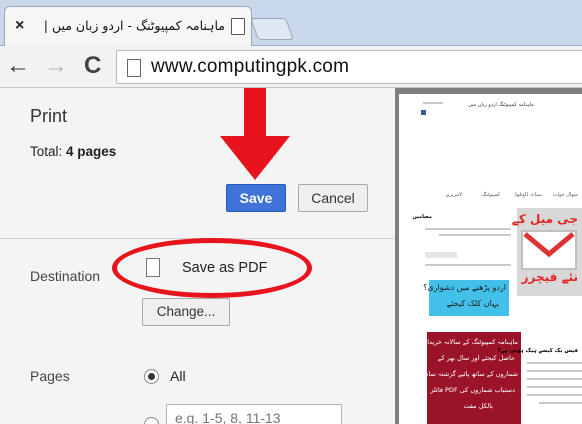 This screenshot has width=582, height=424. I want to click on pages-label: Pages, so click(50, 376).